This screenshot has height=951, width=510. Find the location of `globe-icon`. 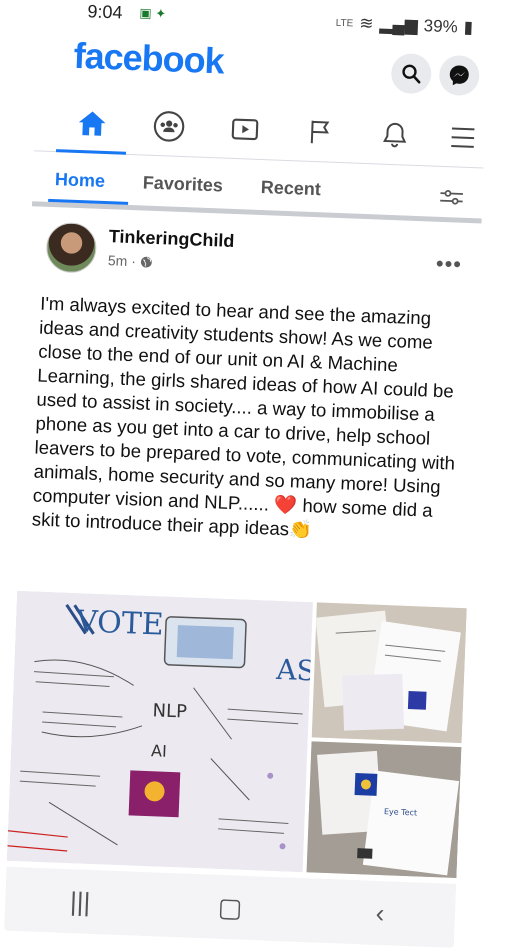

globe-icon is located at coordinates (146, 262).